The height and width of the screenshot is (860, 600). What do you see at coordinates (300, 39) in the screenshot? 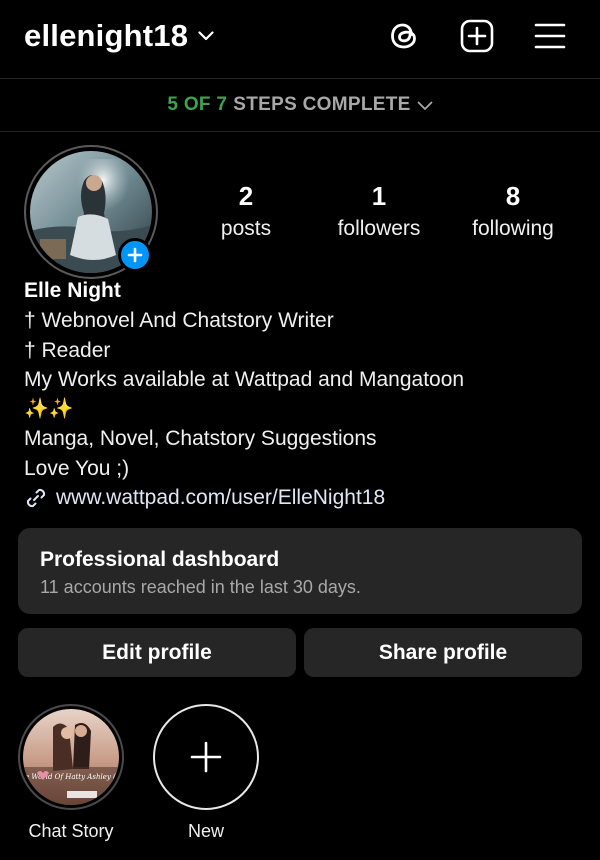
I see `top-bar: ellenight18` at bounding box center [300, 39].